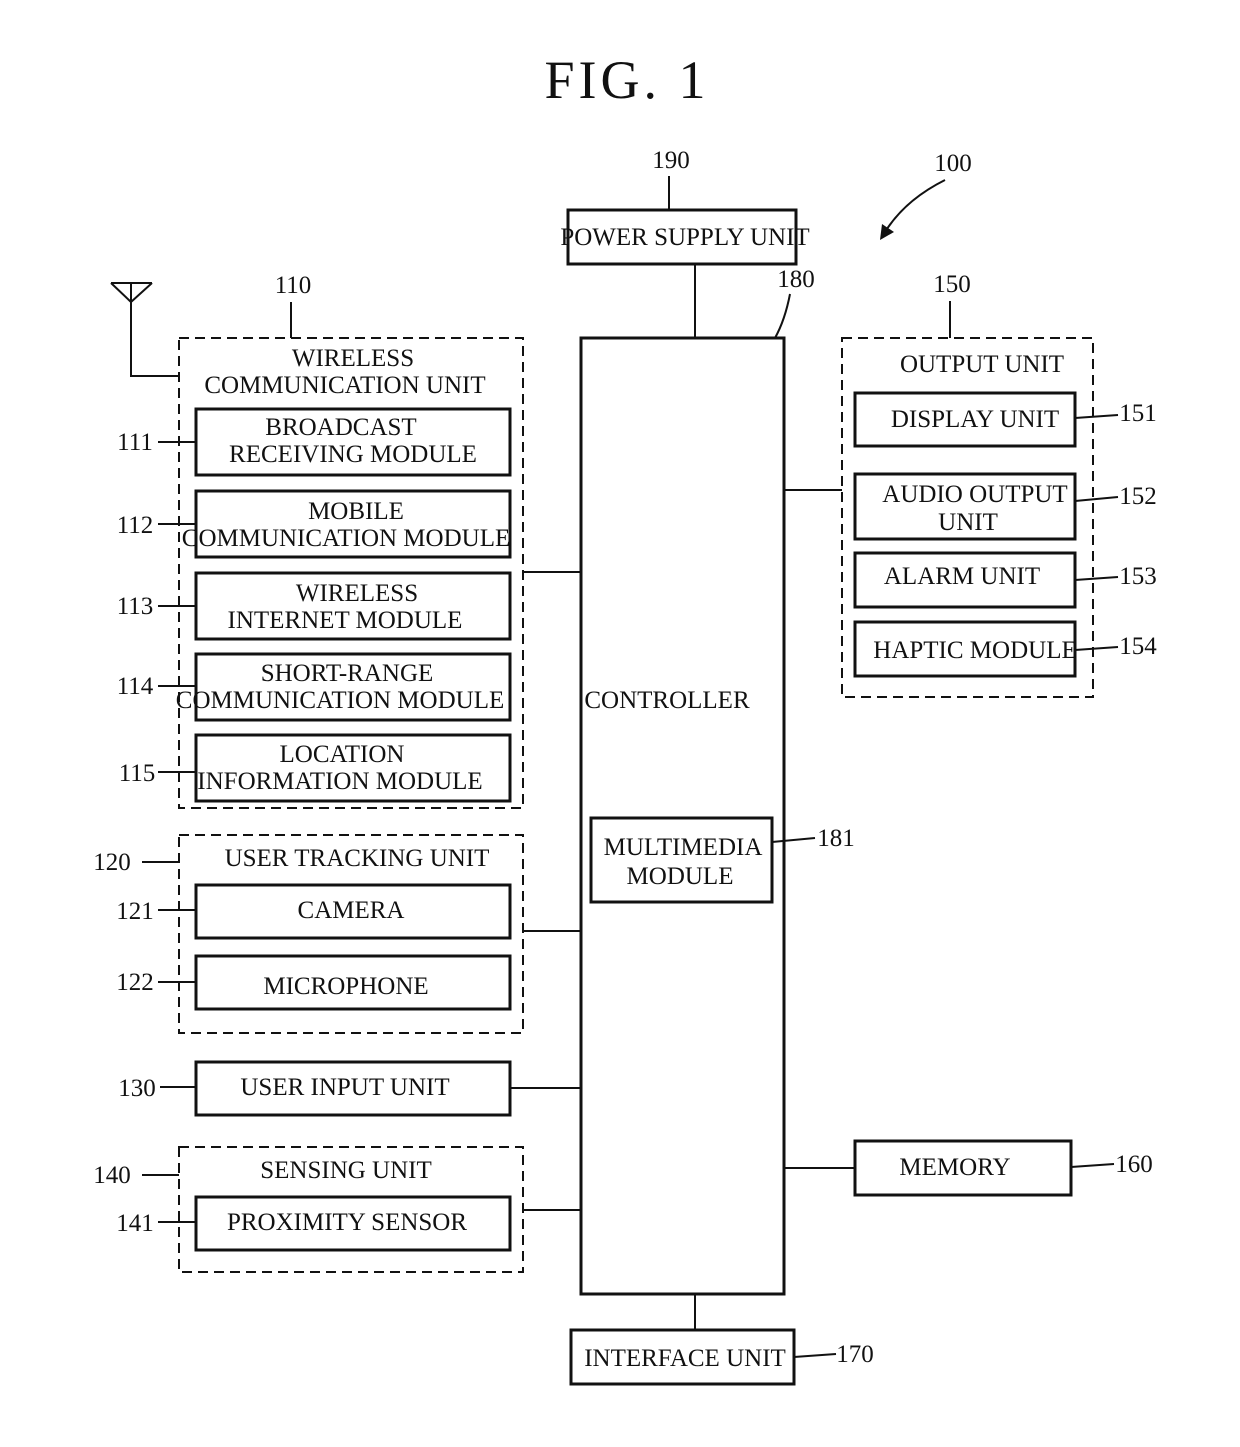 Image resolution: width=1240 pixels, height=1447 pixels. I want to click on interface-unit-label: INTERFACE UNIT, so click(685, 1358).